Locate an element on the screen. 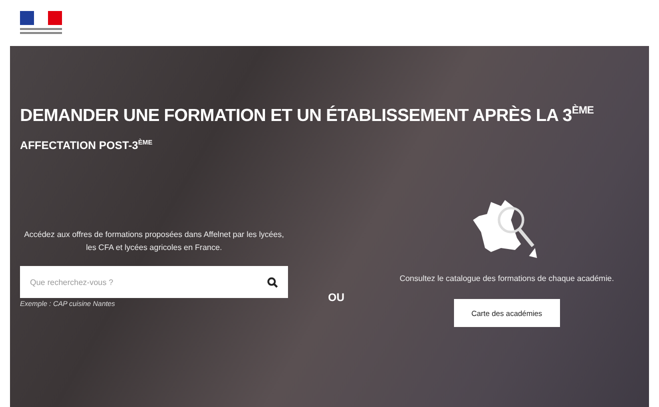 This screenshot has height=407, width=659. search-button is located at coordinates (272, 282).